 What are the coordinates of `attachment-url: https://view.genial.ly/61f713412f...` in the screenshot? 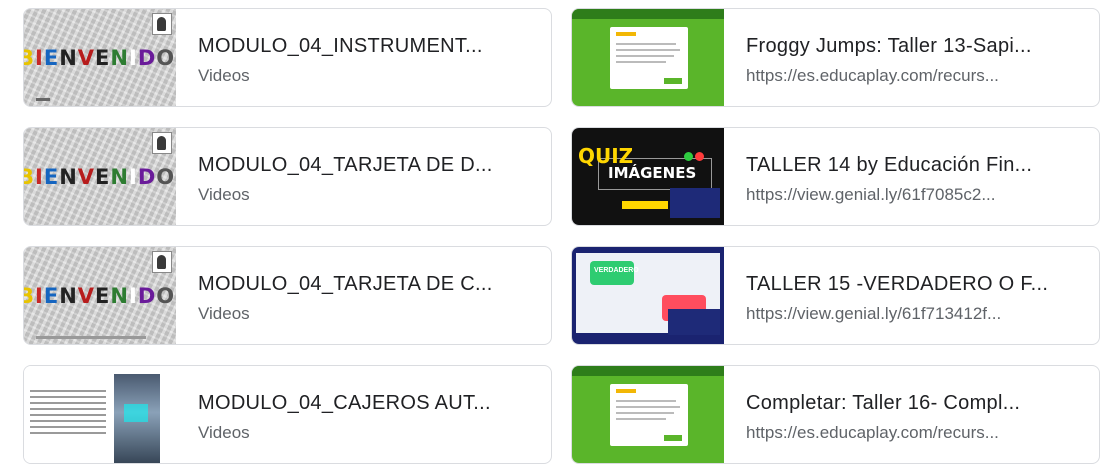 It's located at (874, 313).